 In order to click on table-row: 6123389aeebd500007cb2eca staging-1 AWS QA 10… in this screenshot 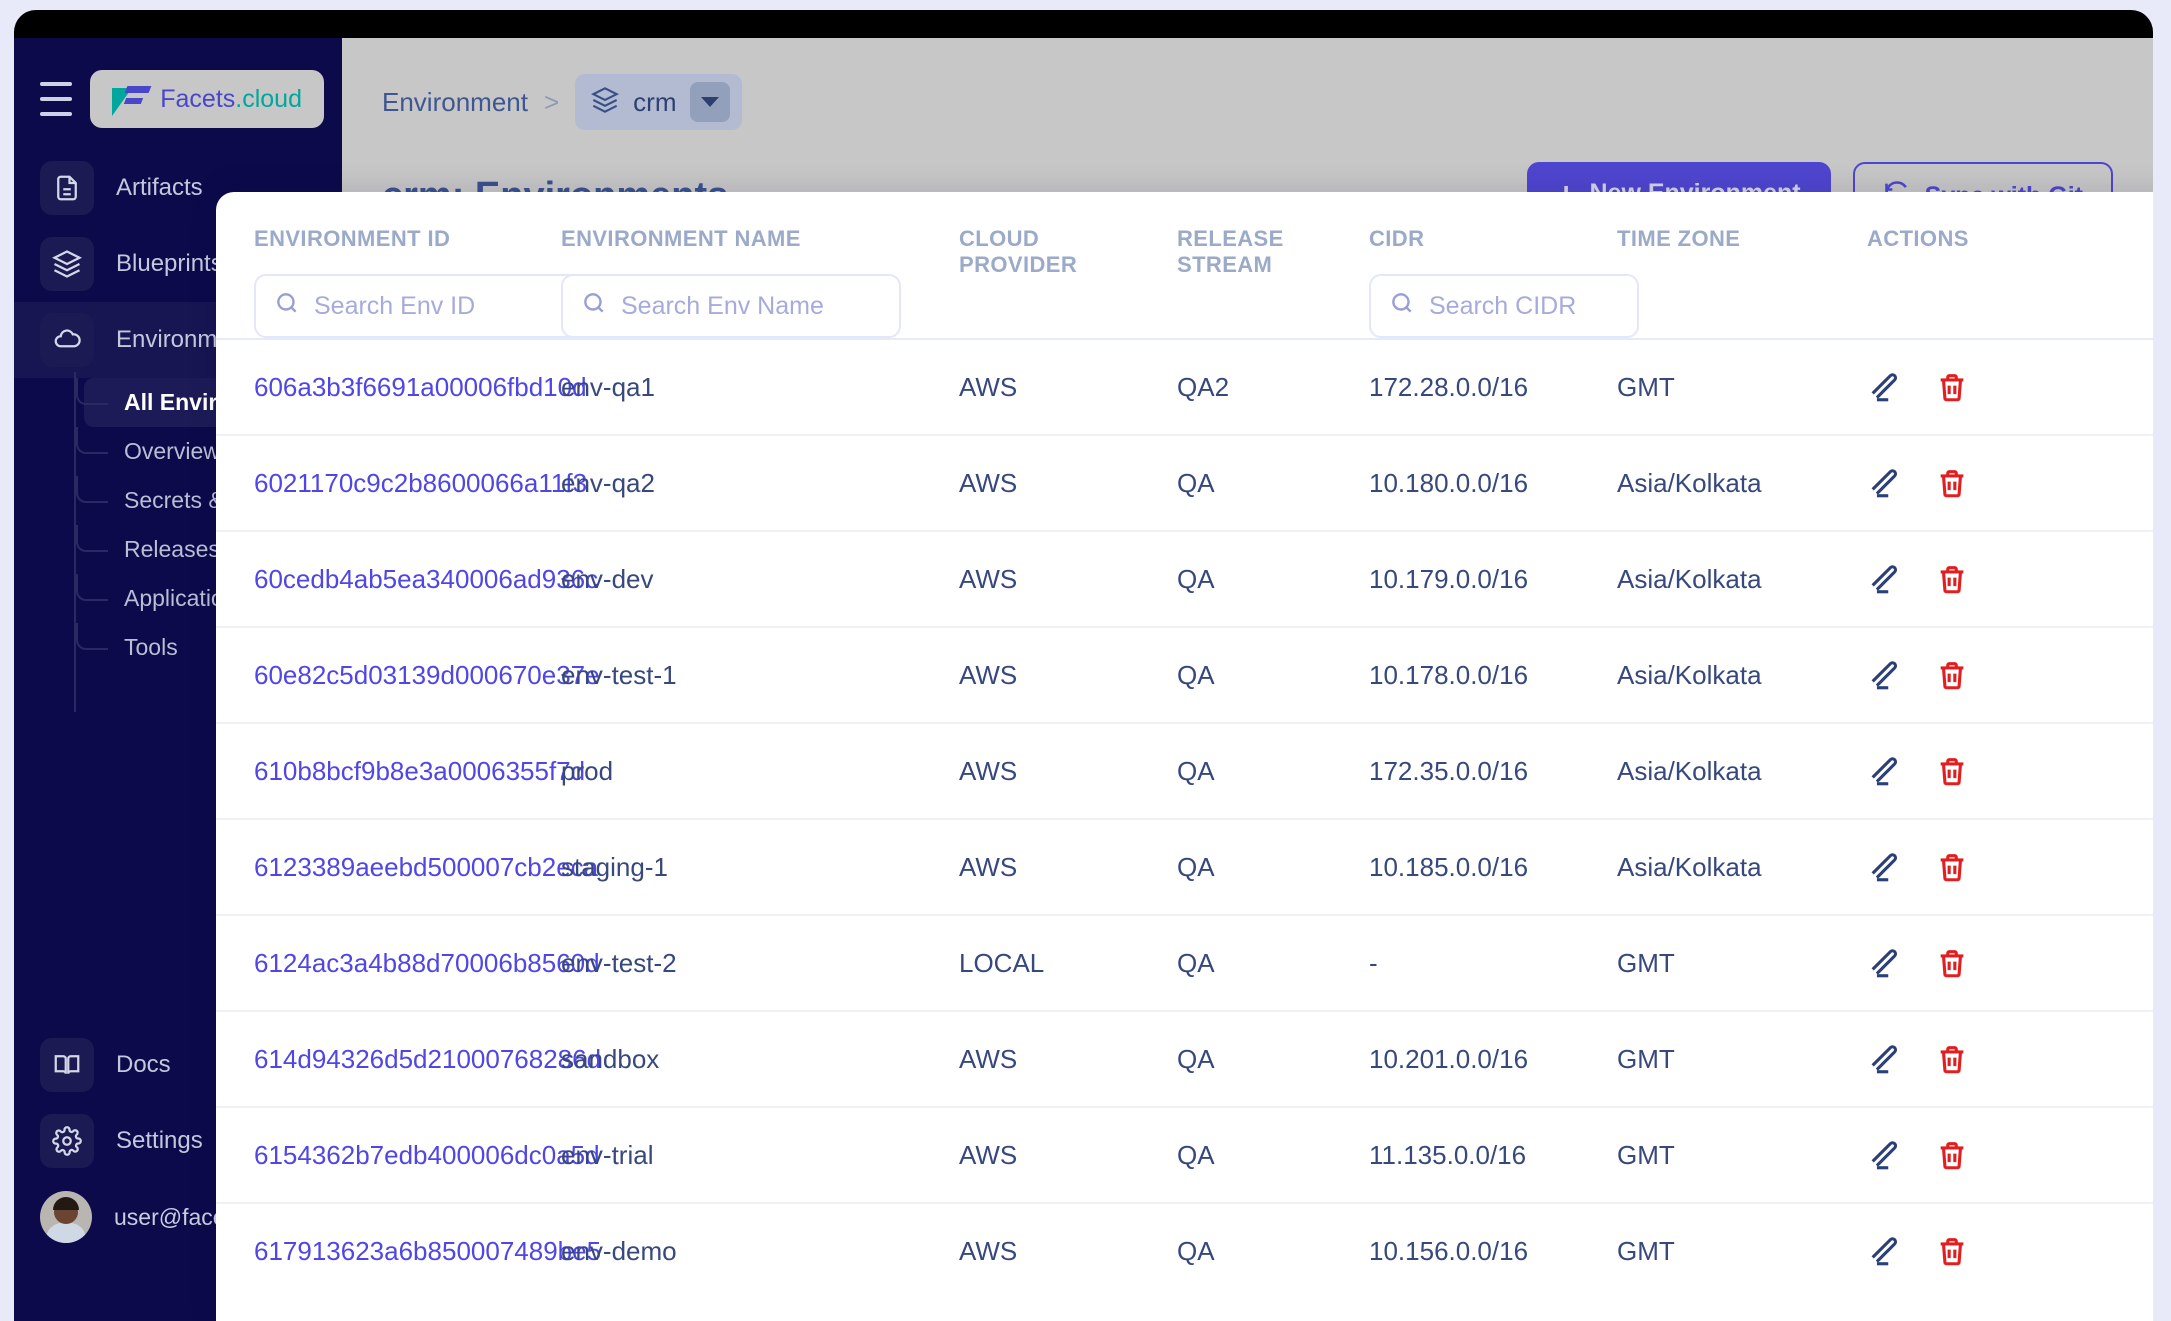, I will do `click(1184, 866)`.